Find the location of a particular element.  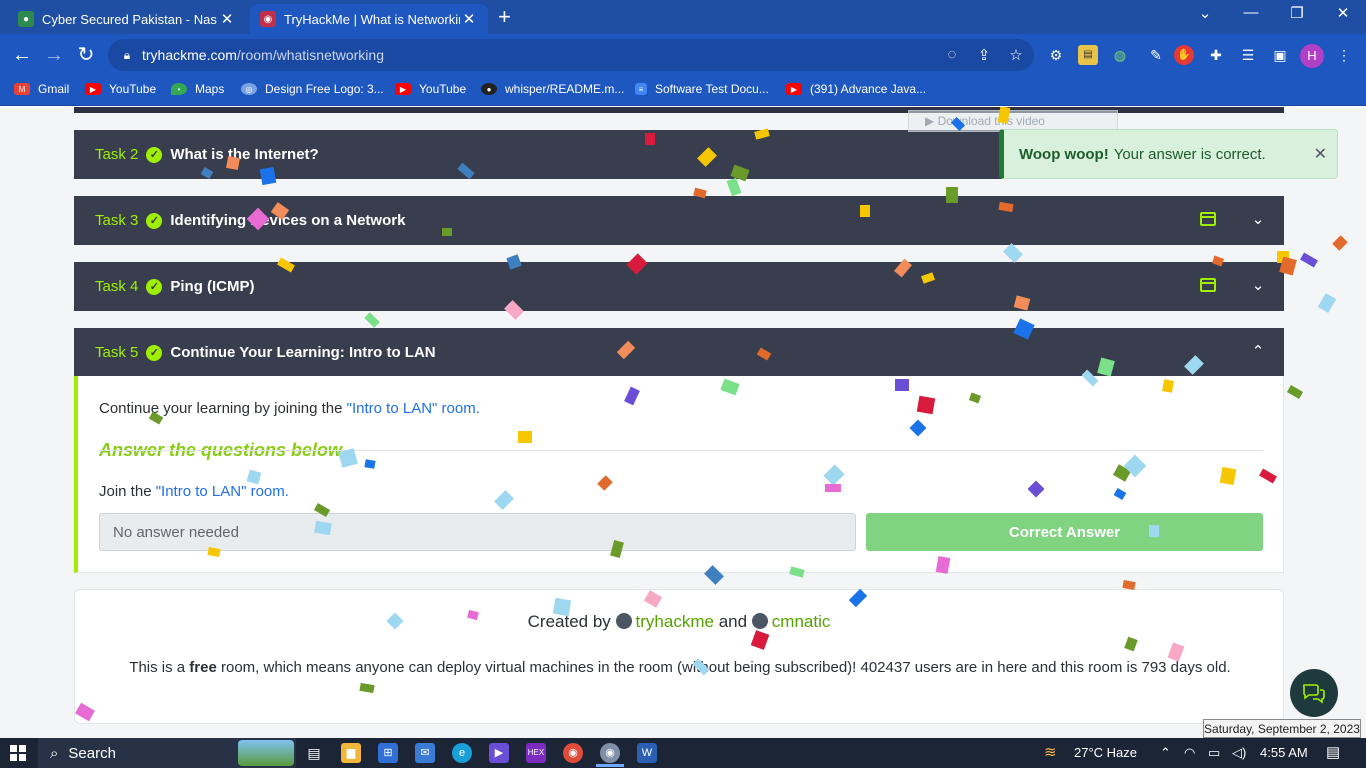

created-by-line: Created by tryhackme and cmnatic is located at coordinates (679, 621).